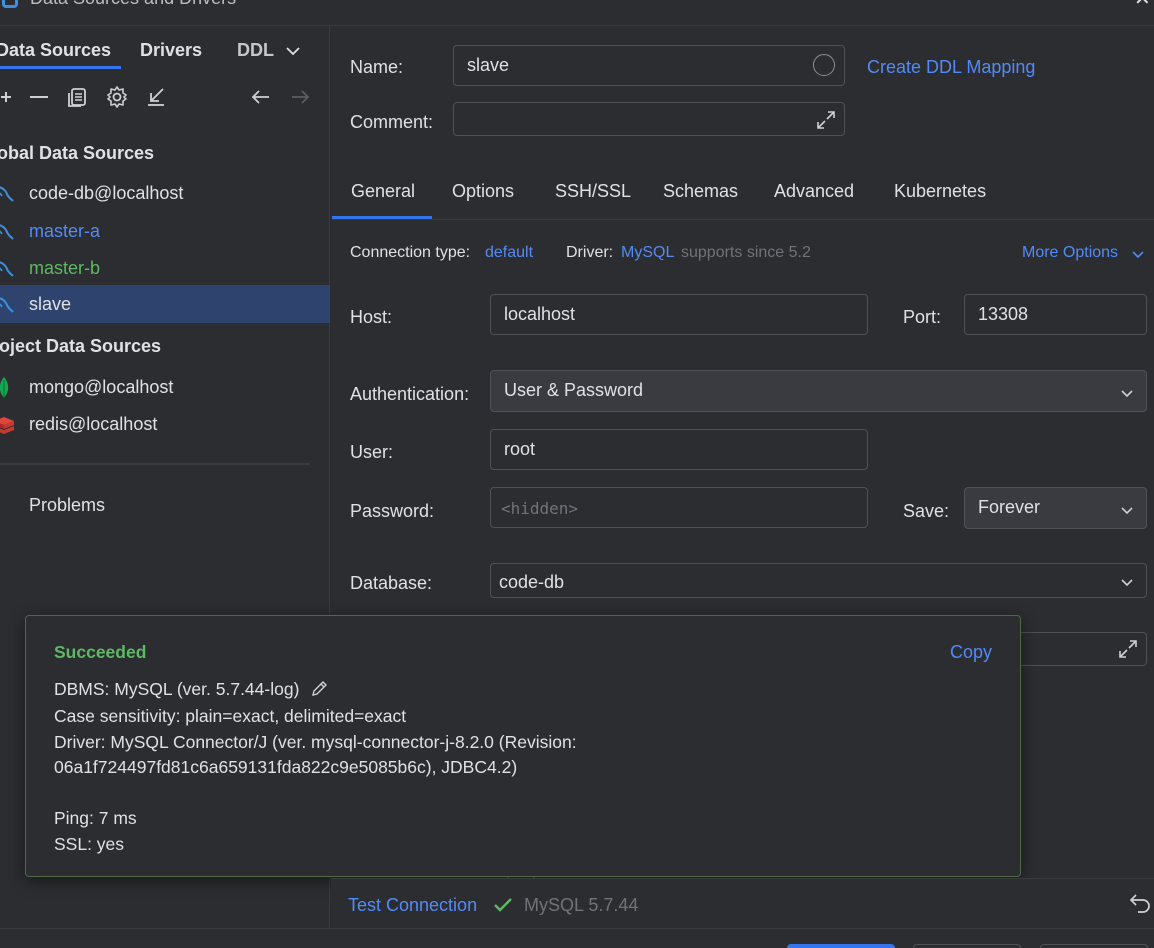 Image resolution: width=1154 pixels, height=948 pixels. Describe the element at coordinates (177, 689) in the screenshot. I see `dbms-line: DBMS: MySQL (ver. 5.7.44-log)` at that location.